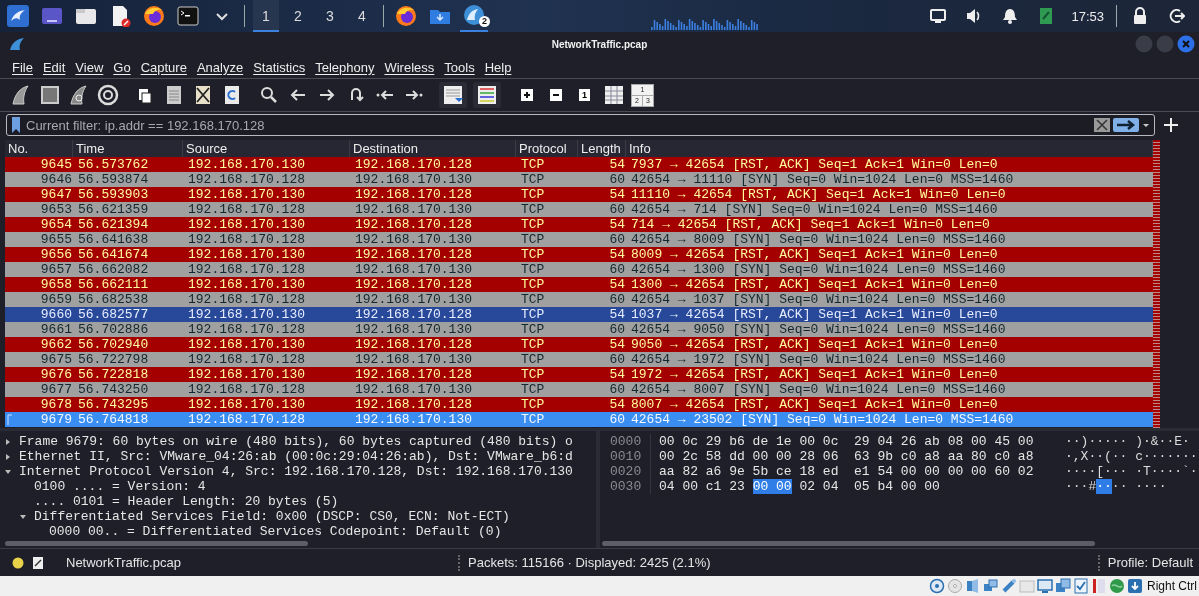 The image size is (1199, 596). Describe the element at coordinates (459, 67) in the screenshot. I see `menu-item: Tools` at that location.